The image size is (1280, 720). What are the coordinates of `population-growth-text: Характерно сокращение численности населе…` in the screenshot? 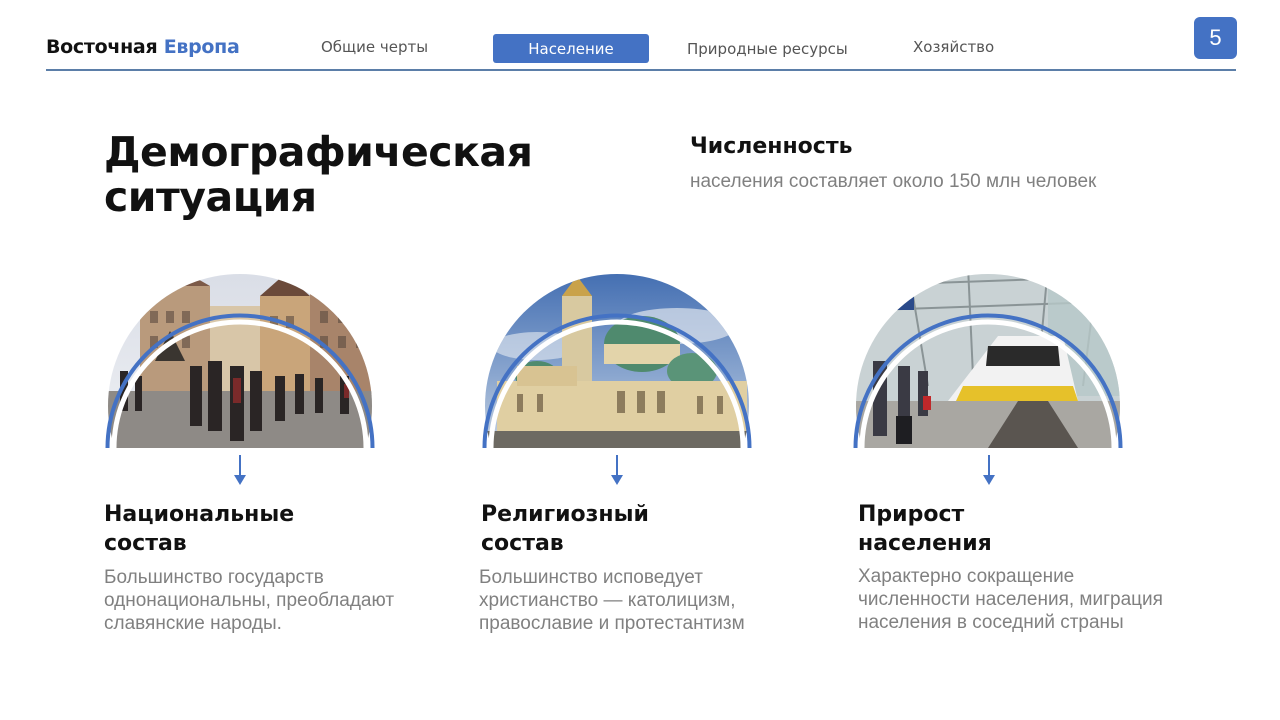 It's located at (1010, 599).